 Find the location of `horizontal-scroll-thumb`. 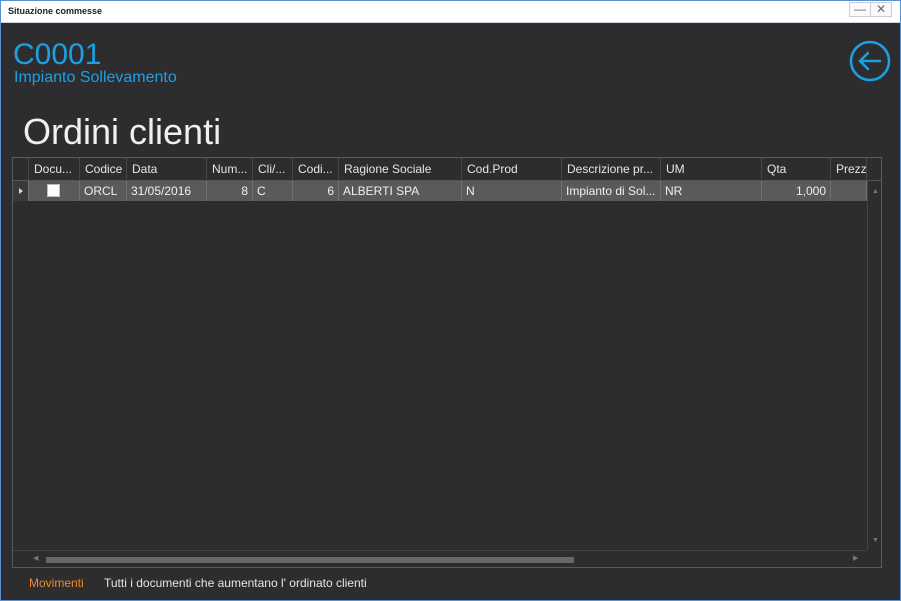

horizontal-scroll-thumb is located at coordinates (310, 560).